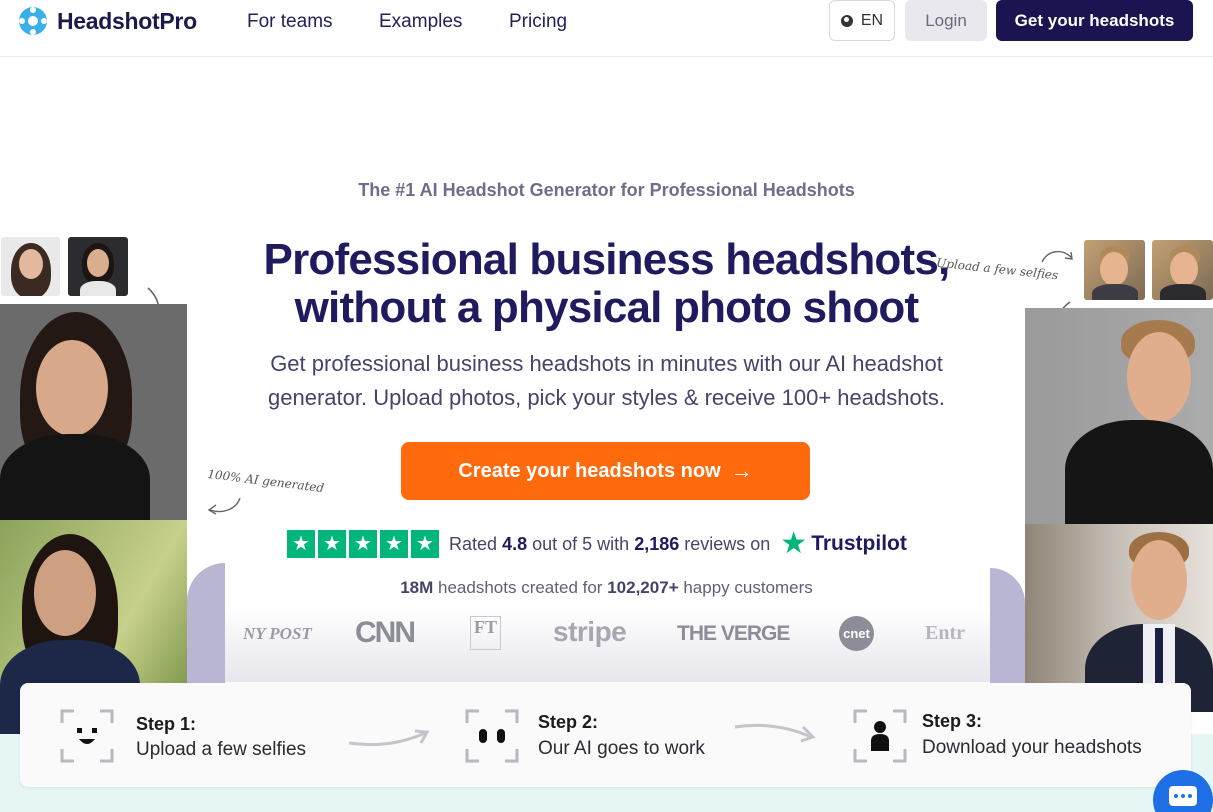 The width and height of the screenshot is (1213, 812). What do you see at coordinates (952, 721) in the screenshot?
I see `step-3-title: Step 3:` at bounding box center [952, 721].